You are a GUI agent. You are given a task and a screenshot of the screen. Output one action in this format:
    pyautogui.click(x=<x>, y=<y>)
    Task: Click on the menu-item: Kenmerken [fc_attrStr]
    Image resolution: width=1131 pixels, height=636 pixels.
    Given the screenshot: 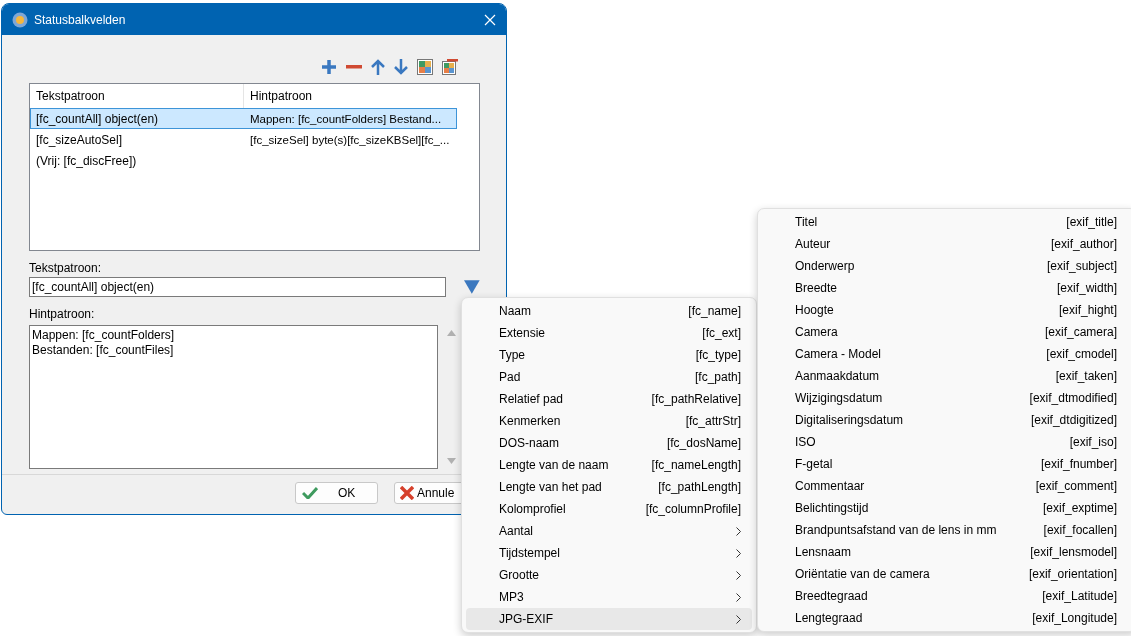 What is the action you would take?
    pyautogui.click(x=609, y=421)
    